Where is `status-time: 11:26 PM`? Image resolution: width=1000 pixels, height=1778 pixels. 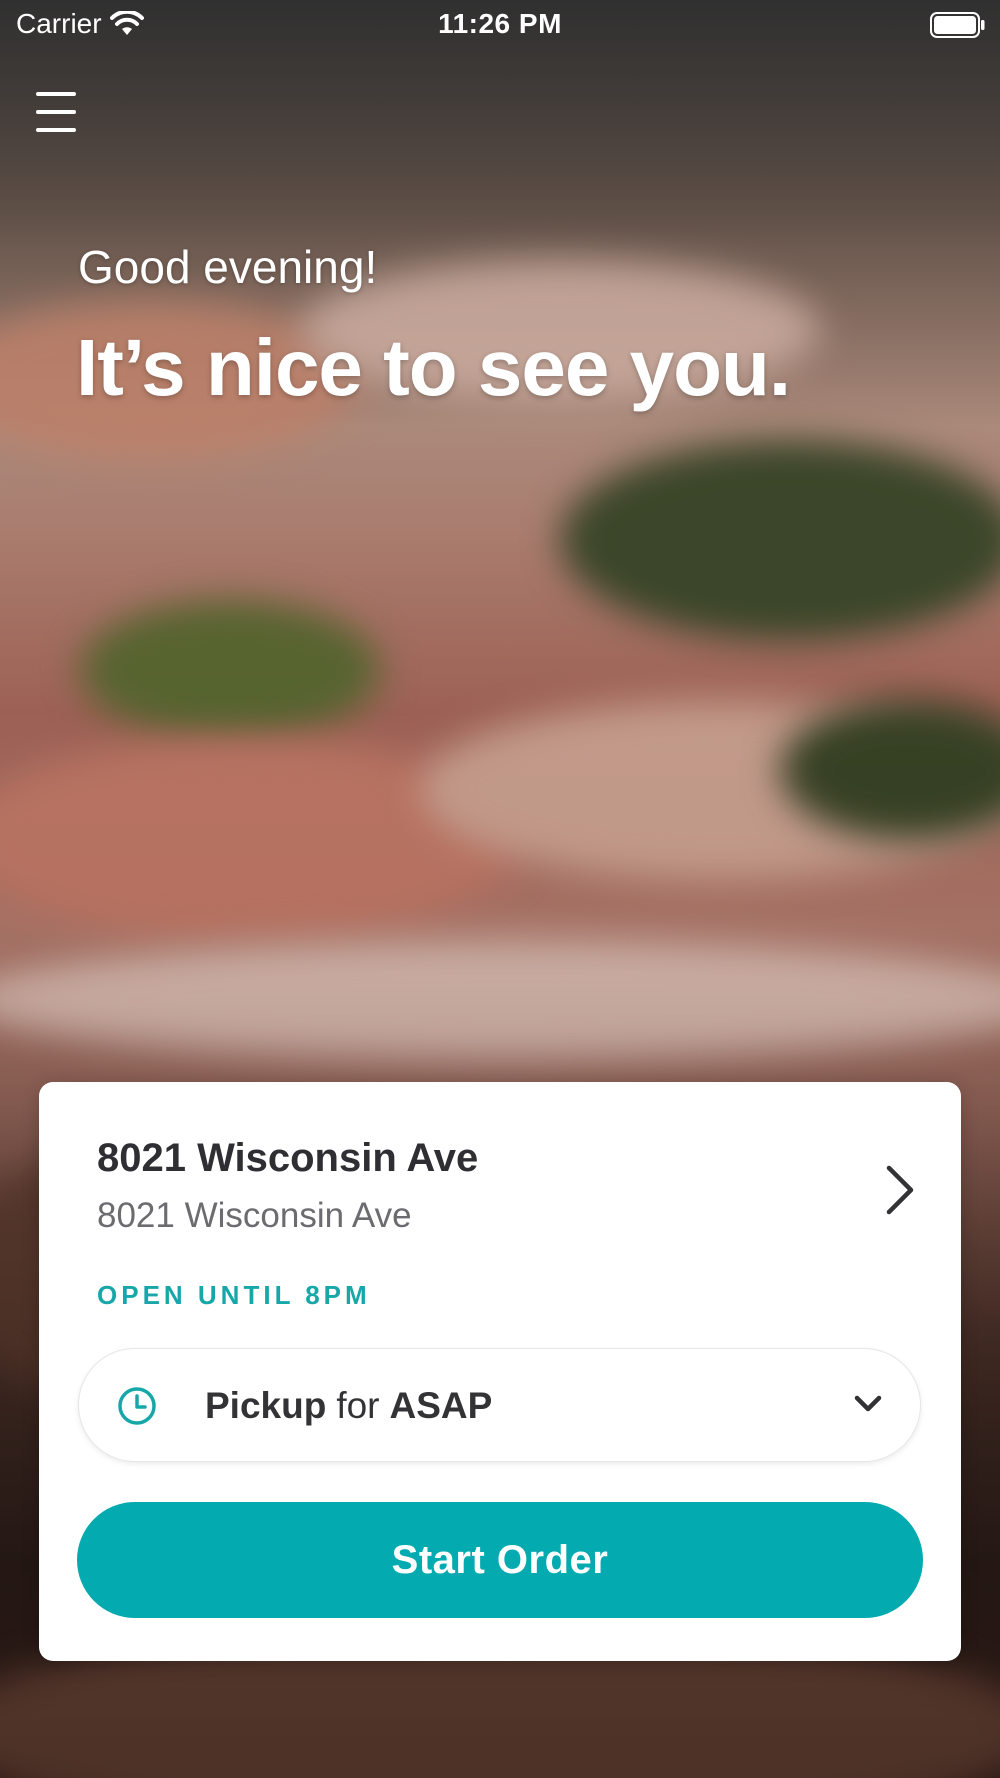
status-time: 11:26 PM is located at coordinates (500, 23).